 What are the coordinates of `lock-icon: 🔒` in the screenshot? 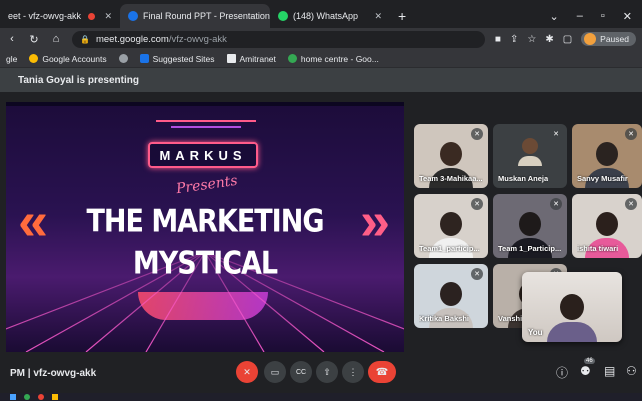 It's located at (85, 39).